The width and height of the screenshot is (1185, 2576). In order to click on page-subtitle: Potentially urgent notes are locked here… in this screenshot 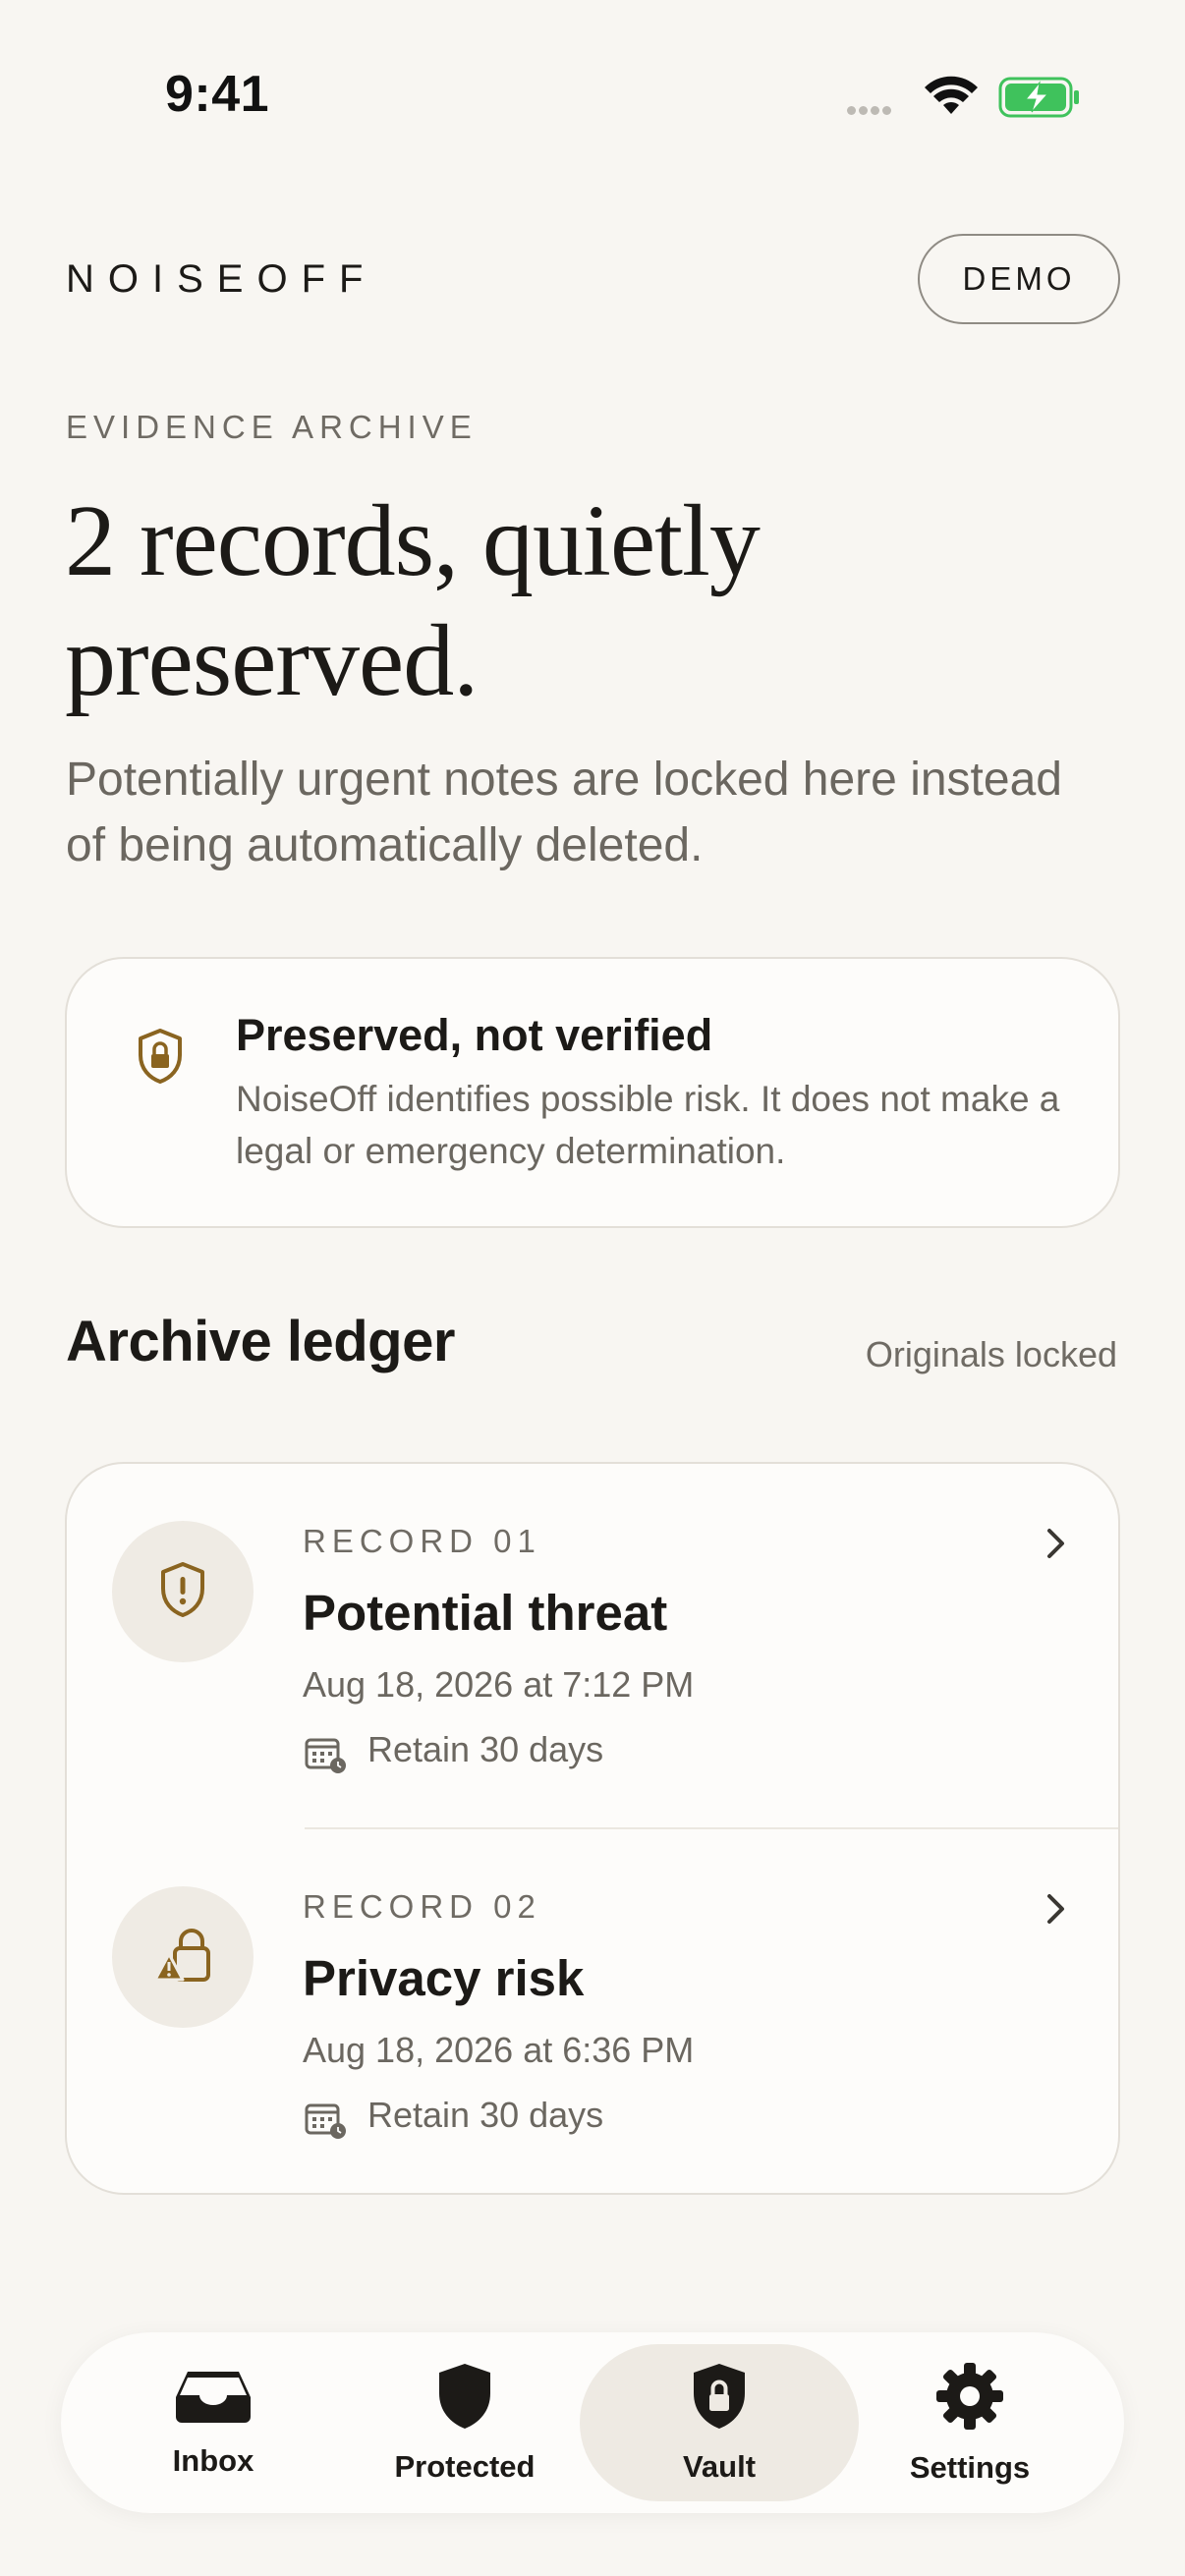, I will do `click(564, 812)`.